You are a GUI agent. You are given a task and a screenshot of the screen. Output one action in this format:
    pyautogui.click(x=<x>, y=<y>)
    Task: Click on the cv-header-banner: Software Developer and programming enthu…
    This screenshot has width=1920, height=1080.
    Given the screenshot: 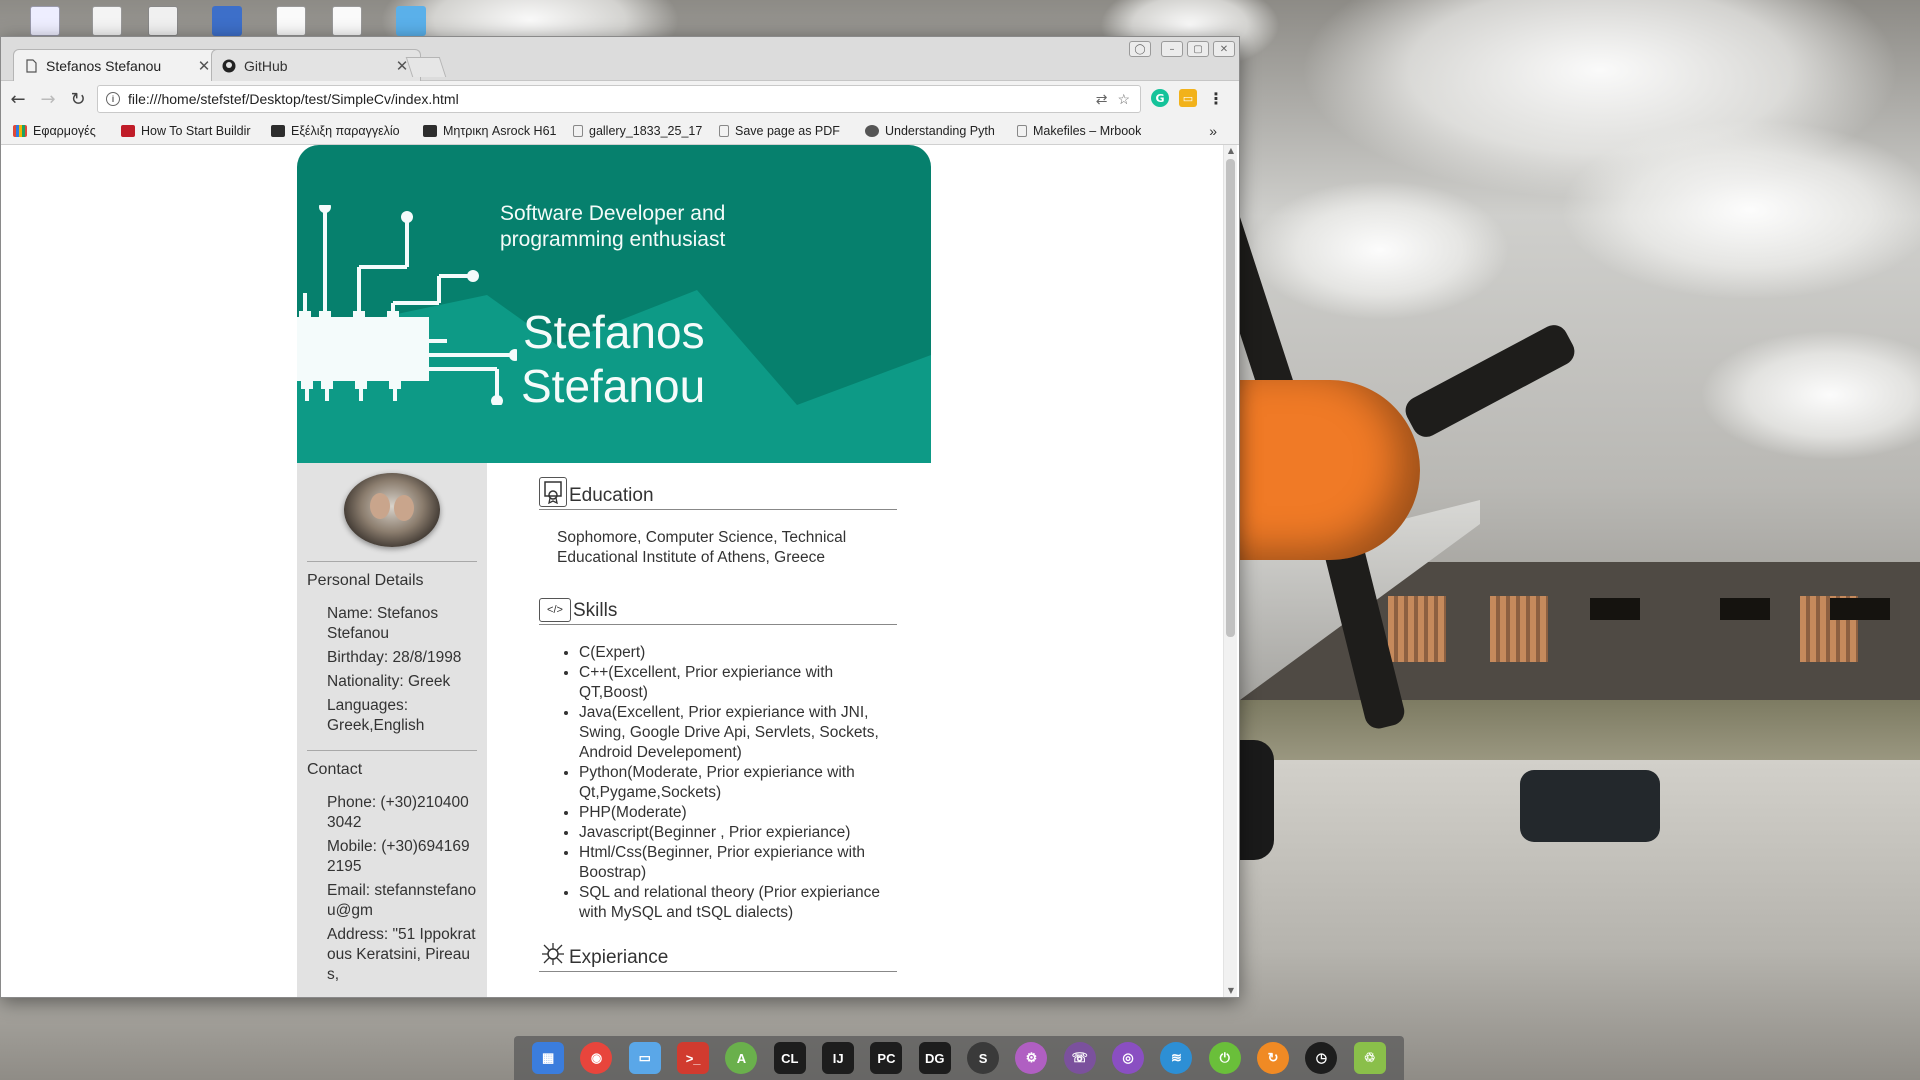 What is the action you would take?
    pyautogui.click(x=614, y=304)
    